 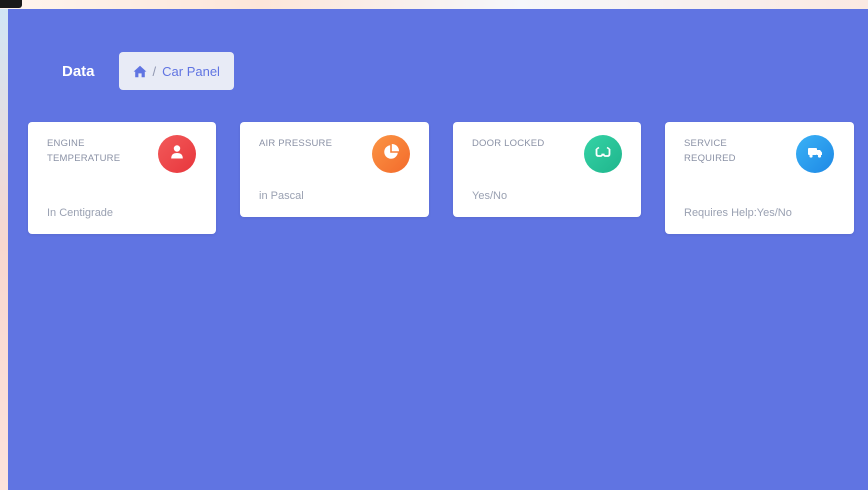 I want to click on breadcrumb: / Car Panel, so click(x=176, y=71).